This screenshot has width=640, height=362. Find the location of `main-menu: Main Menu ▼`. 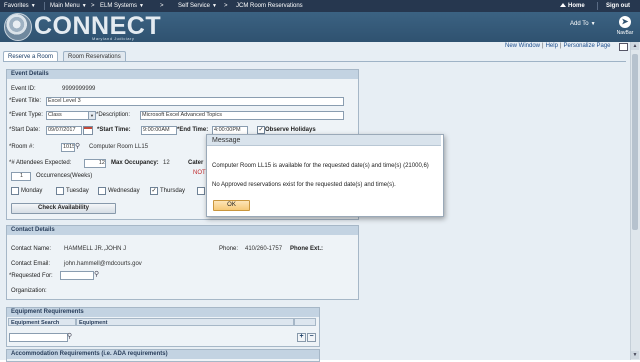

main-menu: Main Menu ▼ is located at coordinates (68, 6).